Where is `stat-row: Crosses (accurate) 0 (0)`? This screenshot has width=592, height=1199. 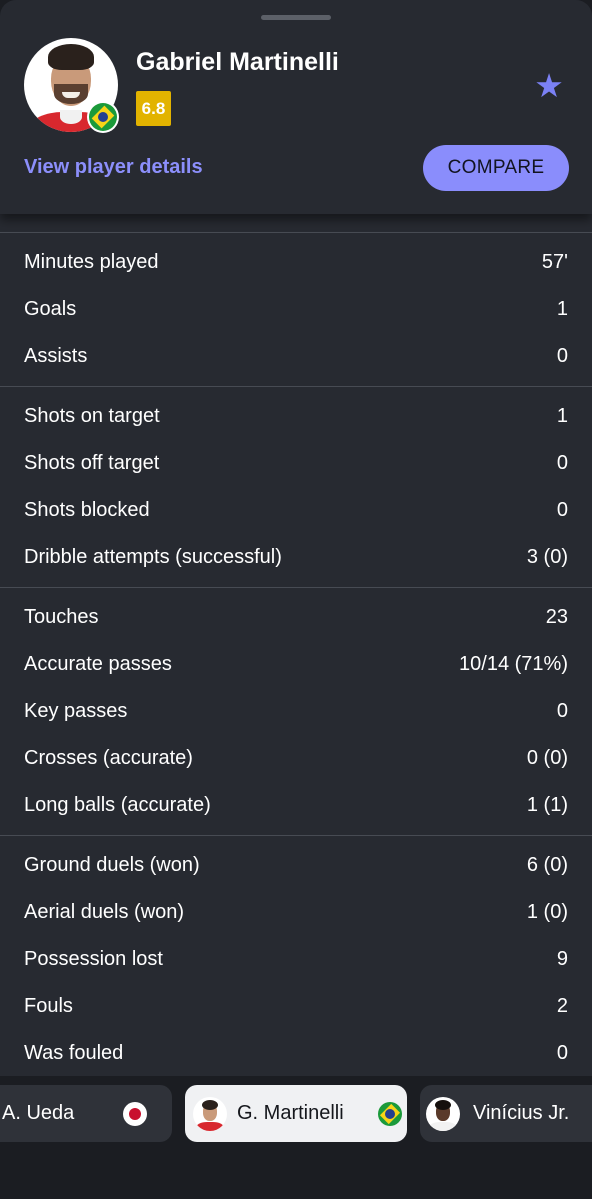 stat-row: Crosses (accurate) 0 (0) is located at coordinates (296, 758).